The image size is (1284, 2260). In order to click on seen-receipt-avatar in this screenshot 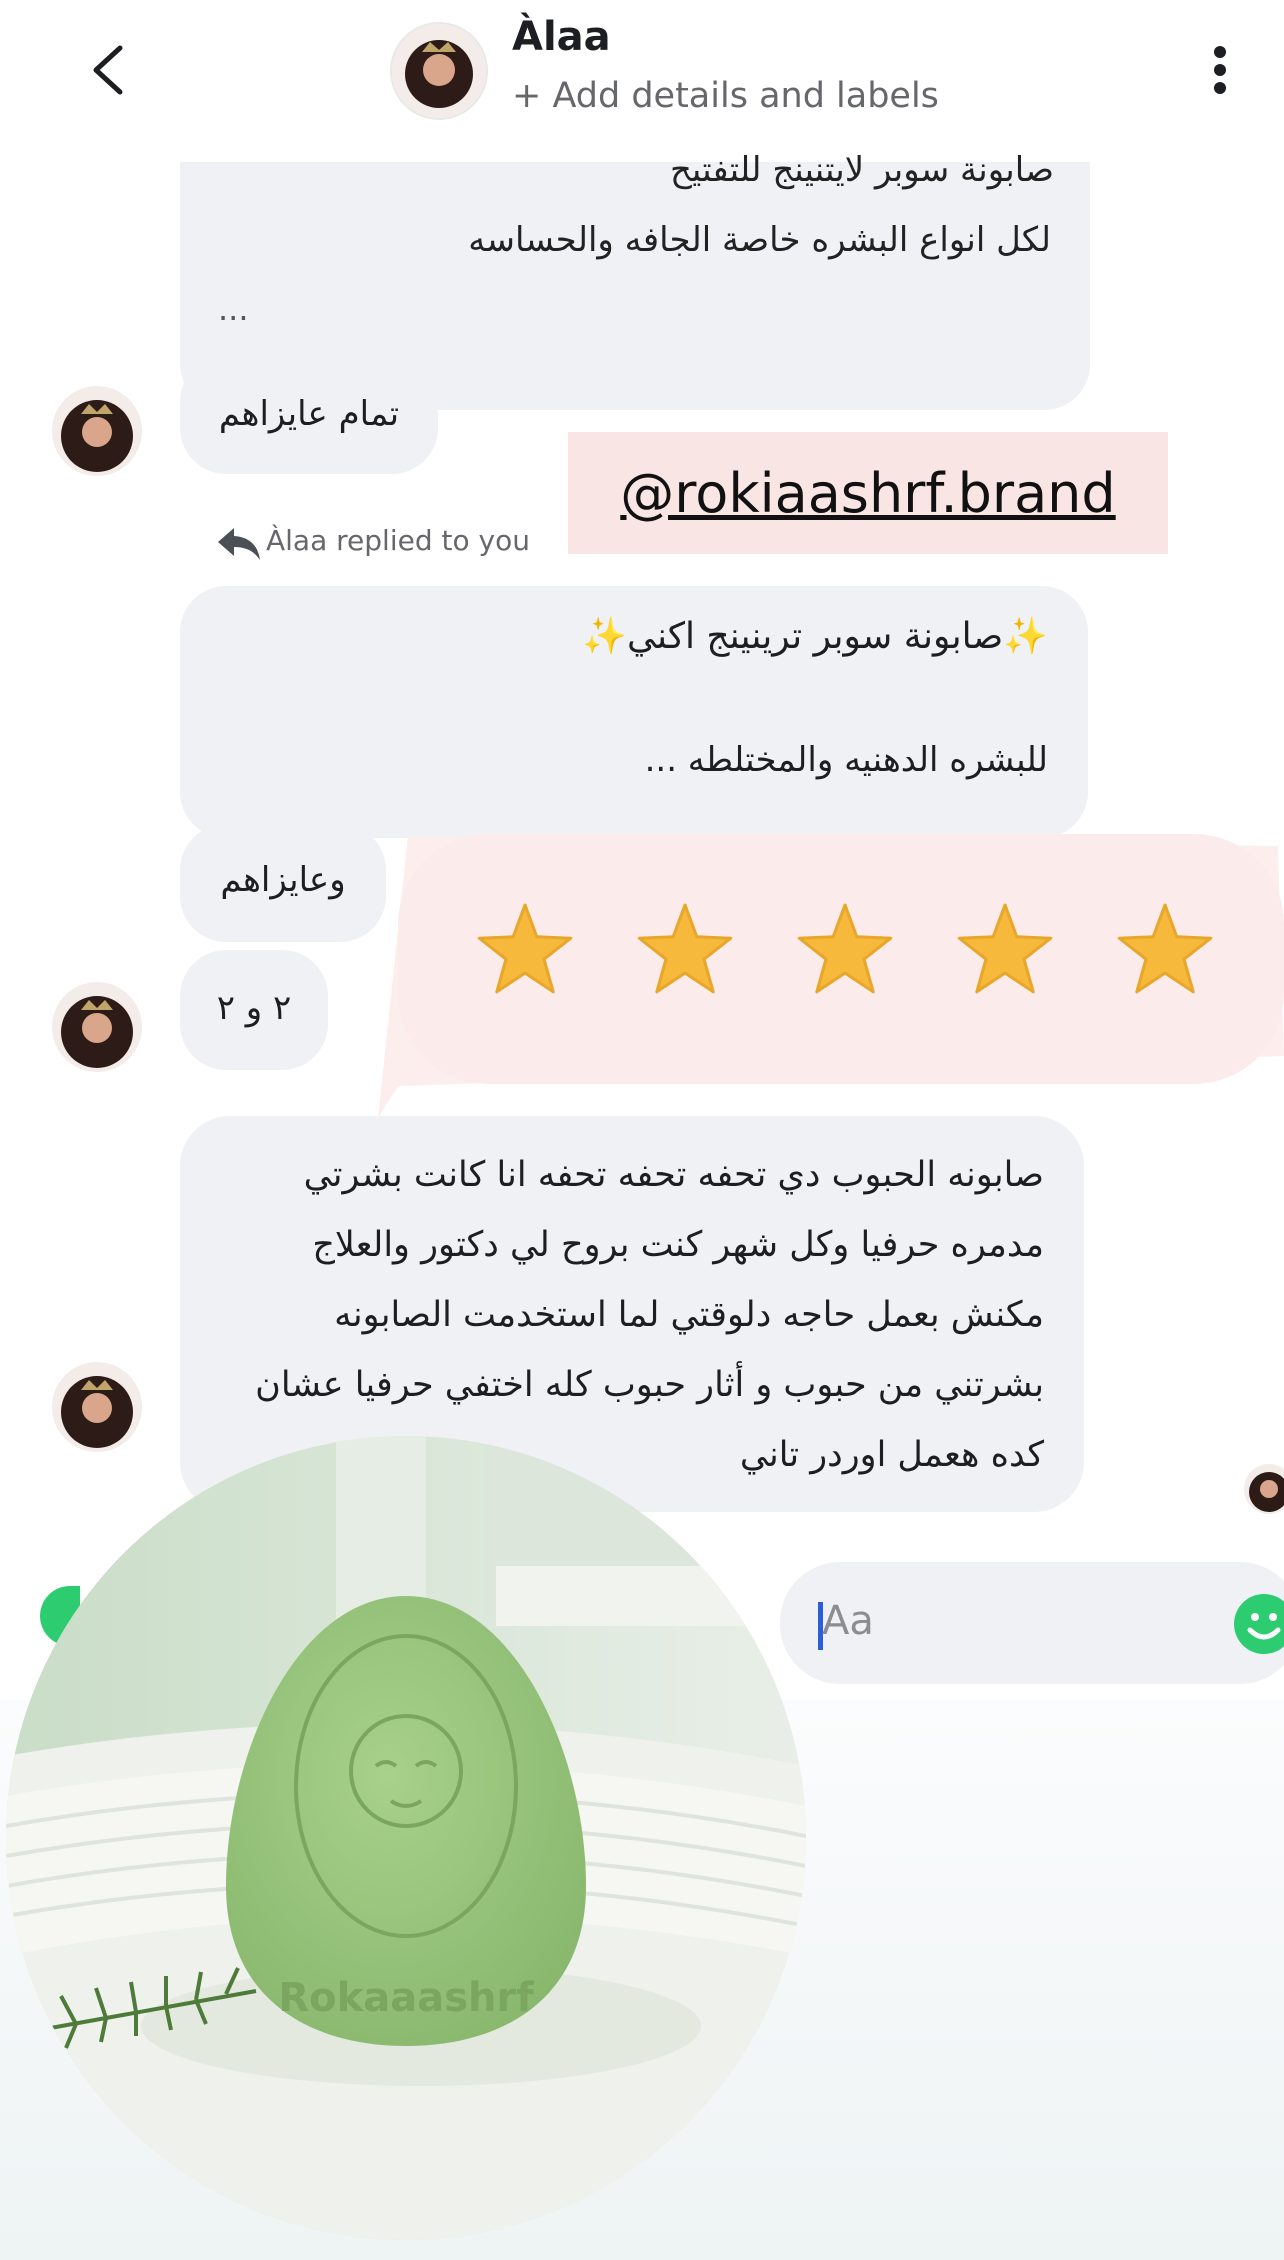, I will do `click(1264, 1489)`.